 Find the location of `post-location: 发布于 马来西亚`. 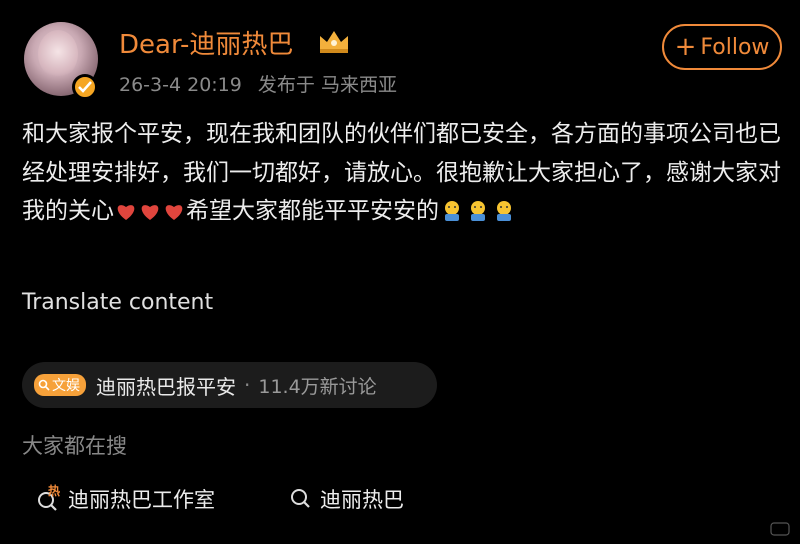

post-location: 发布于 马来西亚 is located at coordinates (327, 85).